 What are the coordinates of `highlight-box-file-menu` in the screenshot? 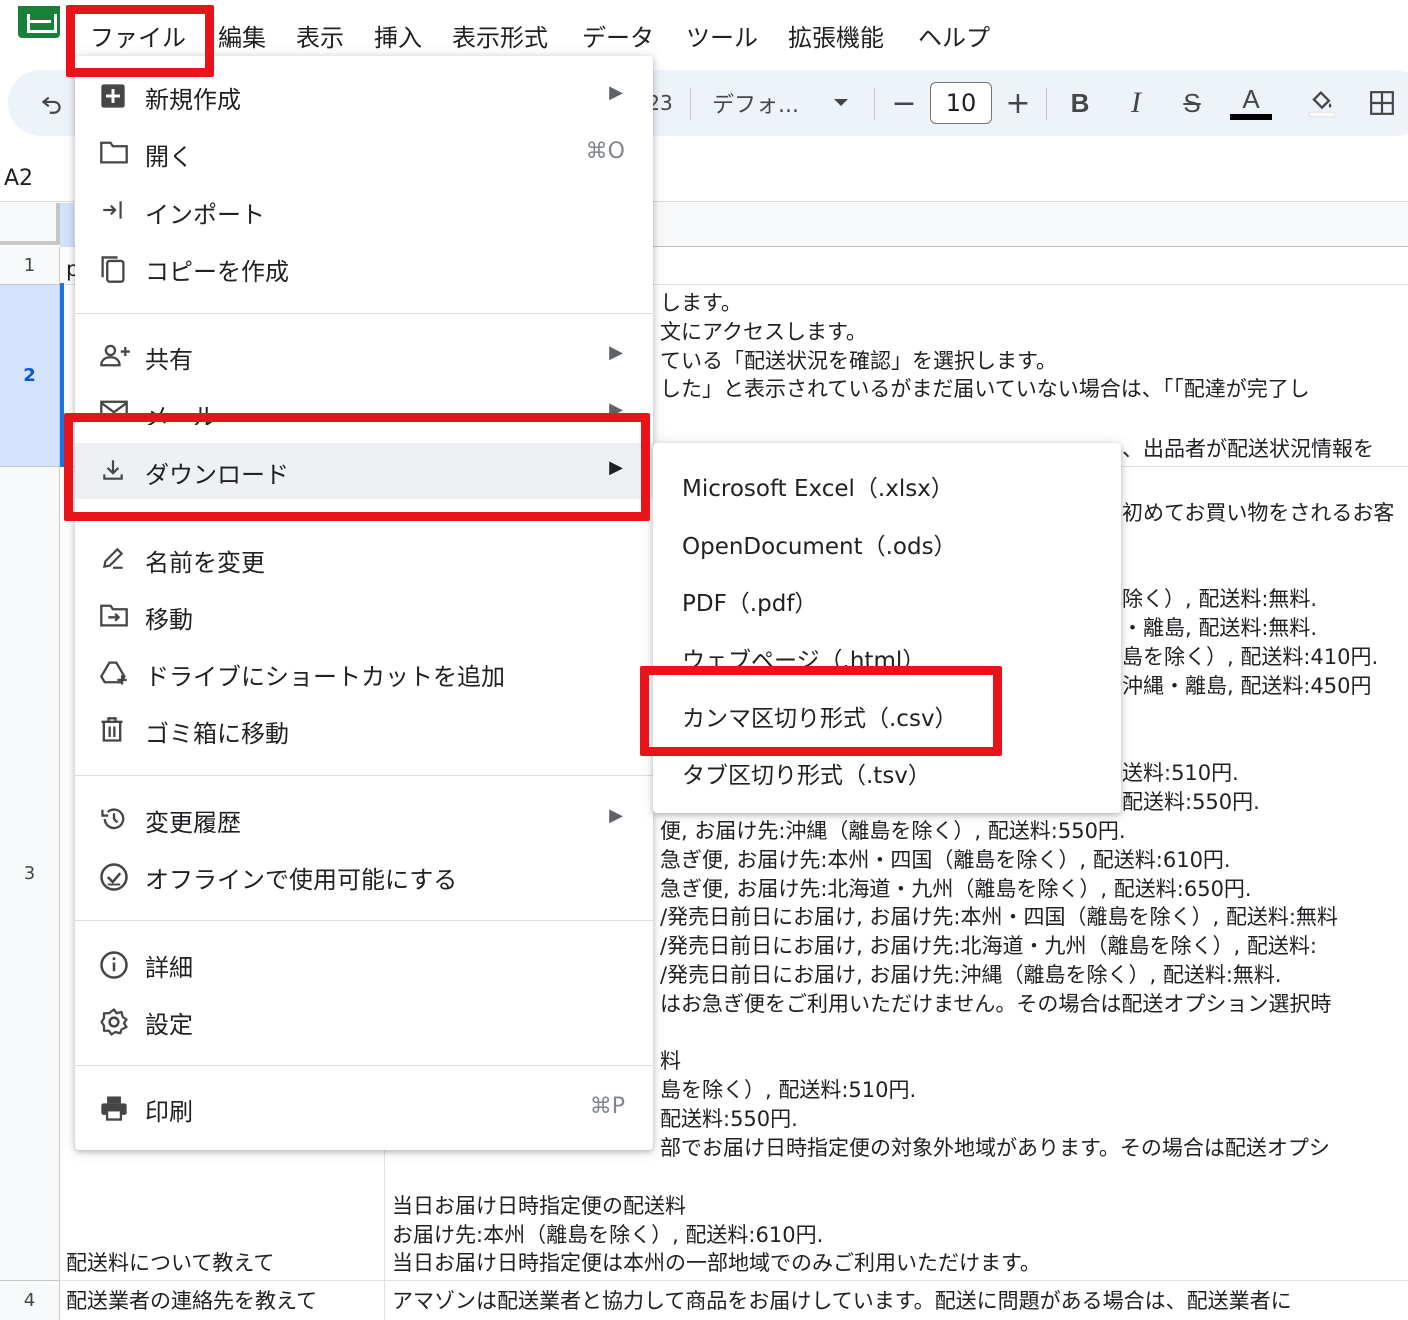 It's located at (140, 41).